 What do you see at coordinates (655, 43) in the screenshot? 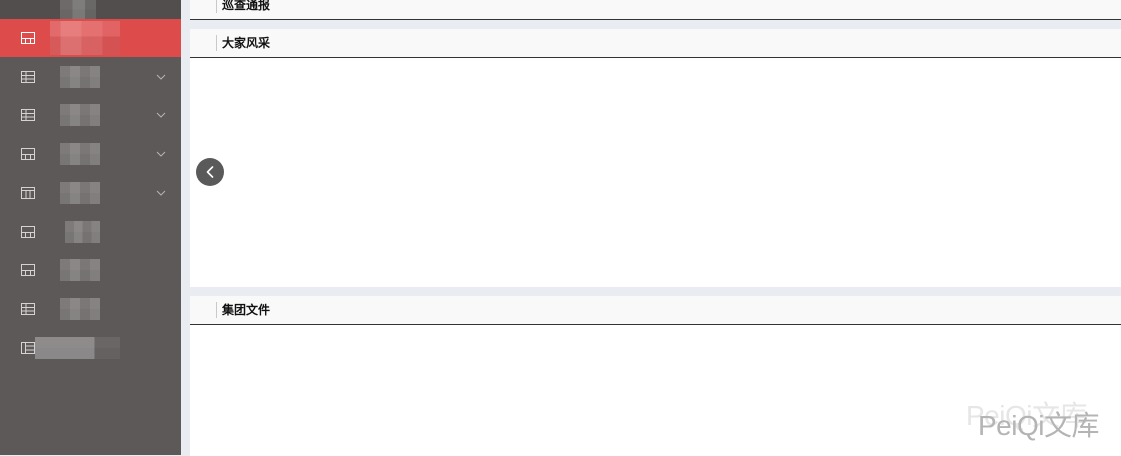
I see `panel-header: 大家风采` at bounding box center [655, 43].